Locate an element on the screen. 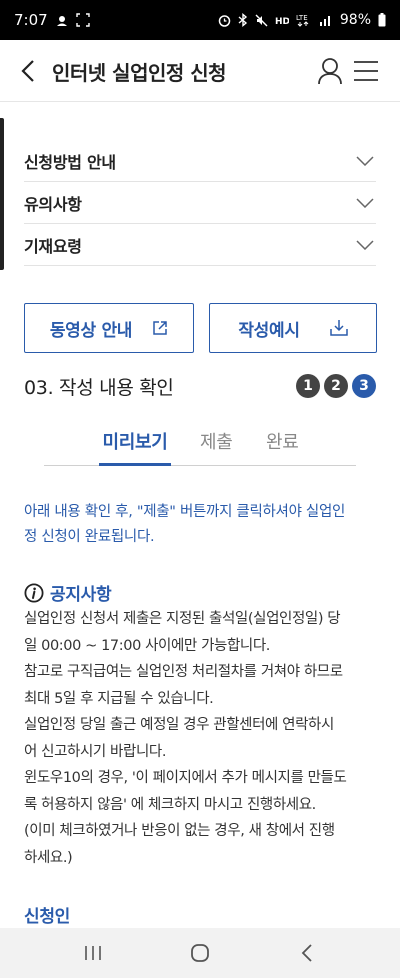 The height and width of the screenshot is (978, 400). lte-icon: LTE is located at coordinates (302, 20).